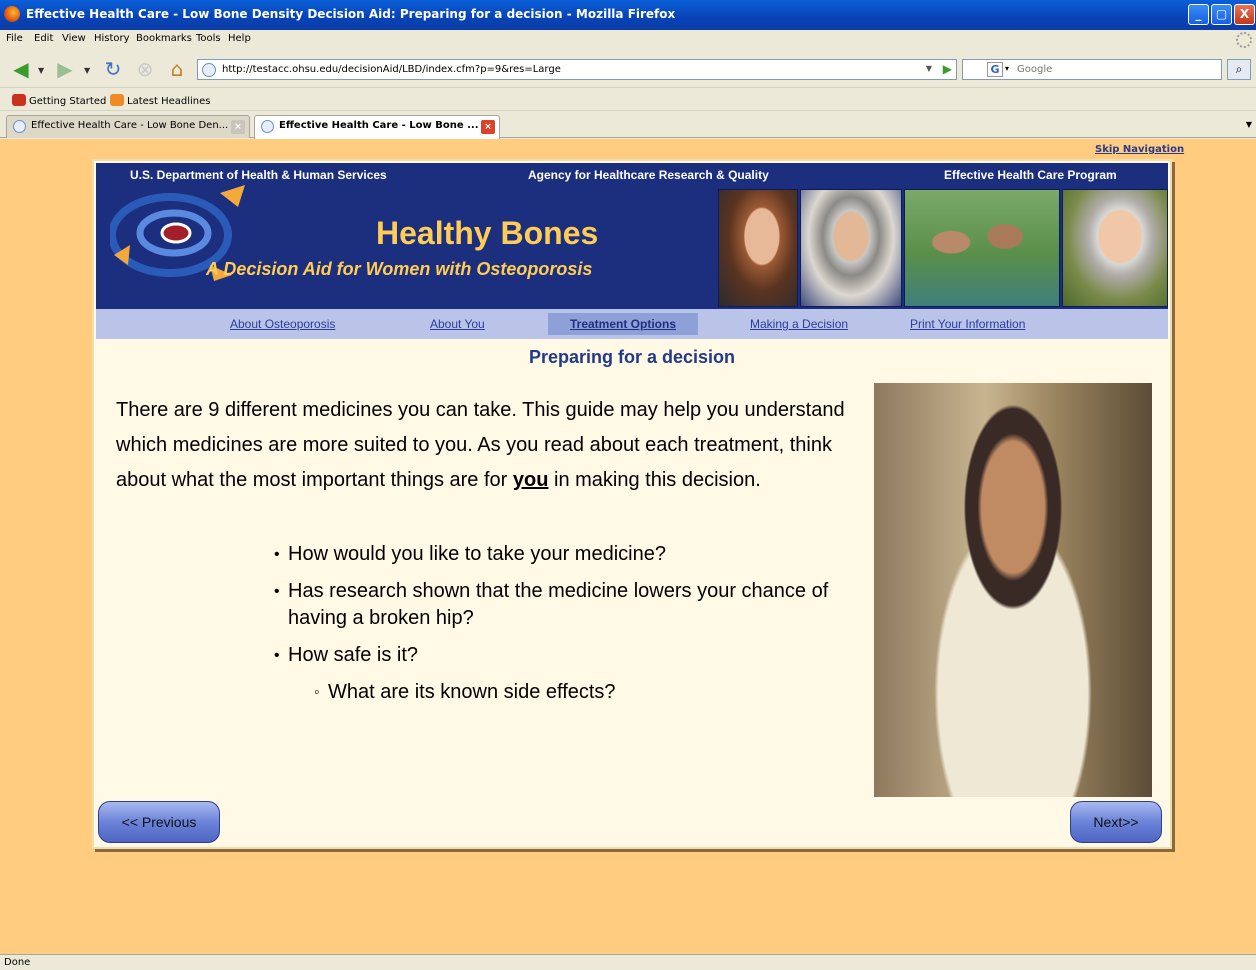 This screenshot has height=970, width=1256. I want to click on back-arrow-icon: ◀, so click(21, 69).